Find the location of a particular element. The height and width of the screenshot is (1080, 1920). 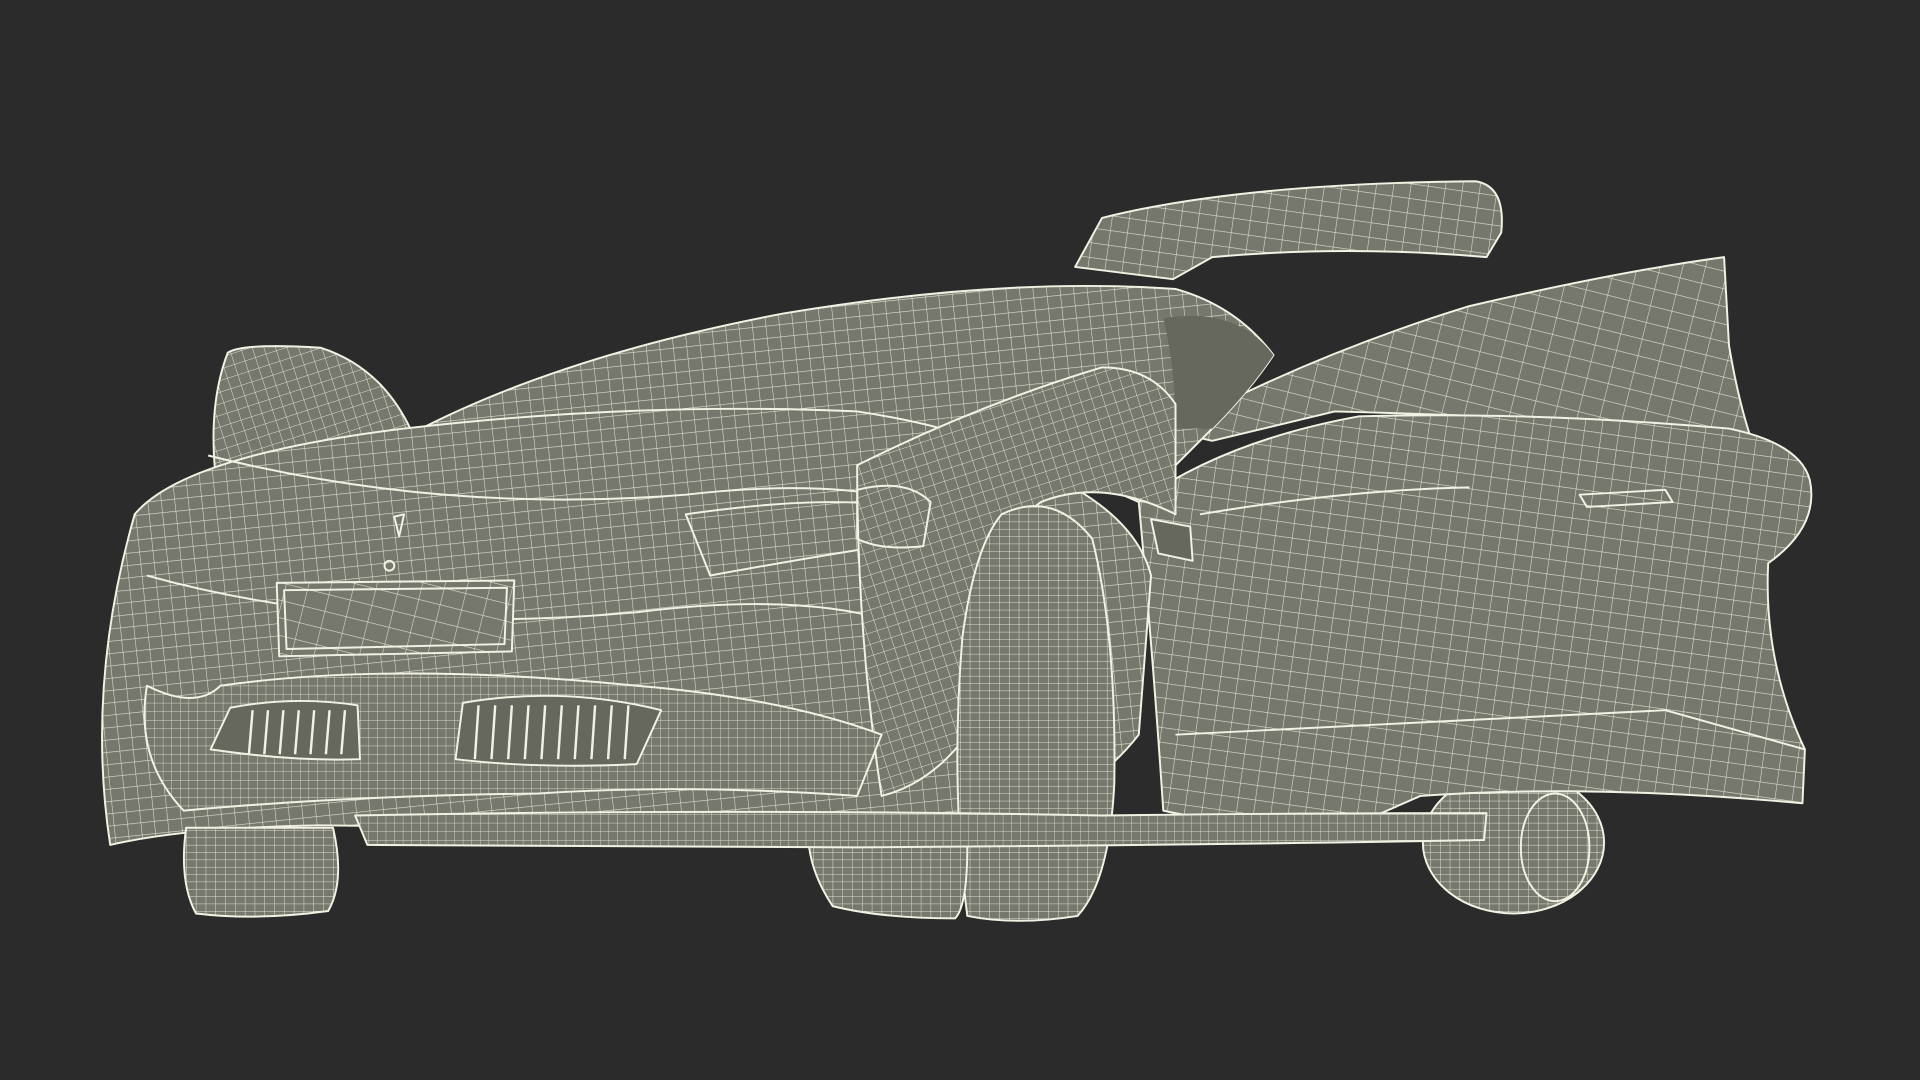

right-grille is located at coordinates (558, 730).